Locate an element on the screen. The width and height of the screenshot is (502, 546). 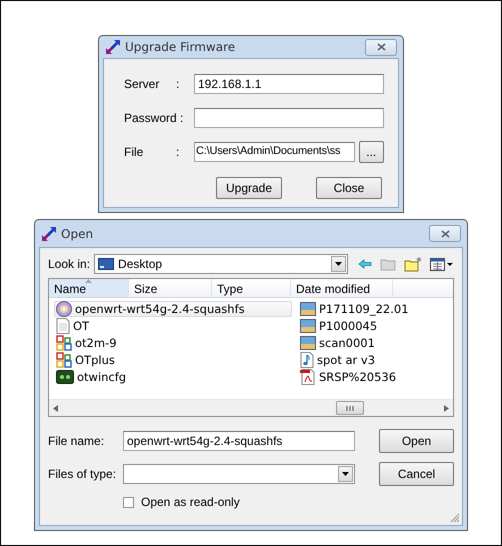
read-only-label: Open as read-only is located at coordinates (190, 502).